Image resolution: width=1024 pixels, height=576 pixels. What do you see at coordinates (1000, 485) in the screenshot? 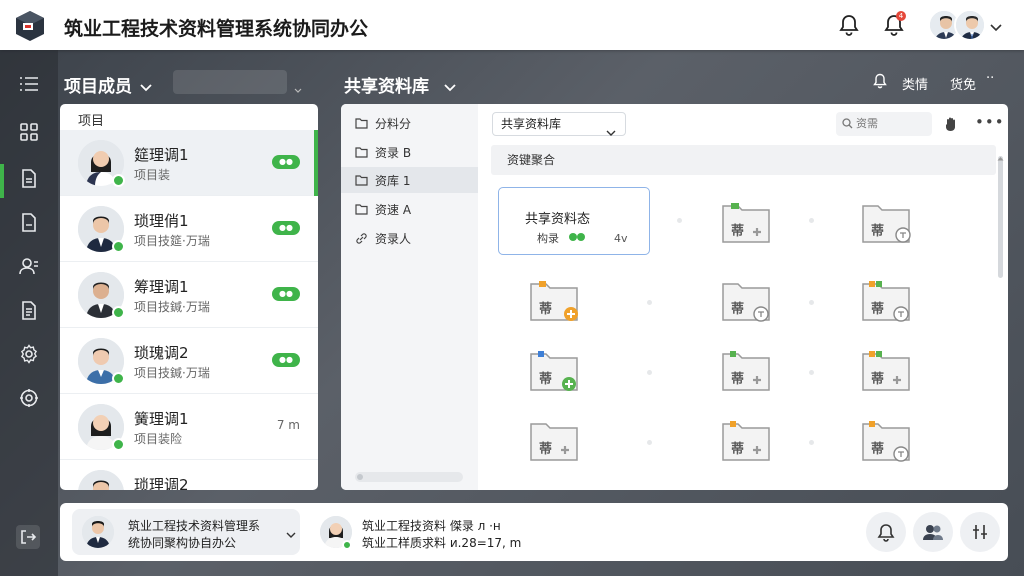
I see `scroll-down-icon` at bounding box center [1000, 485].